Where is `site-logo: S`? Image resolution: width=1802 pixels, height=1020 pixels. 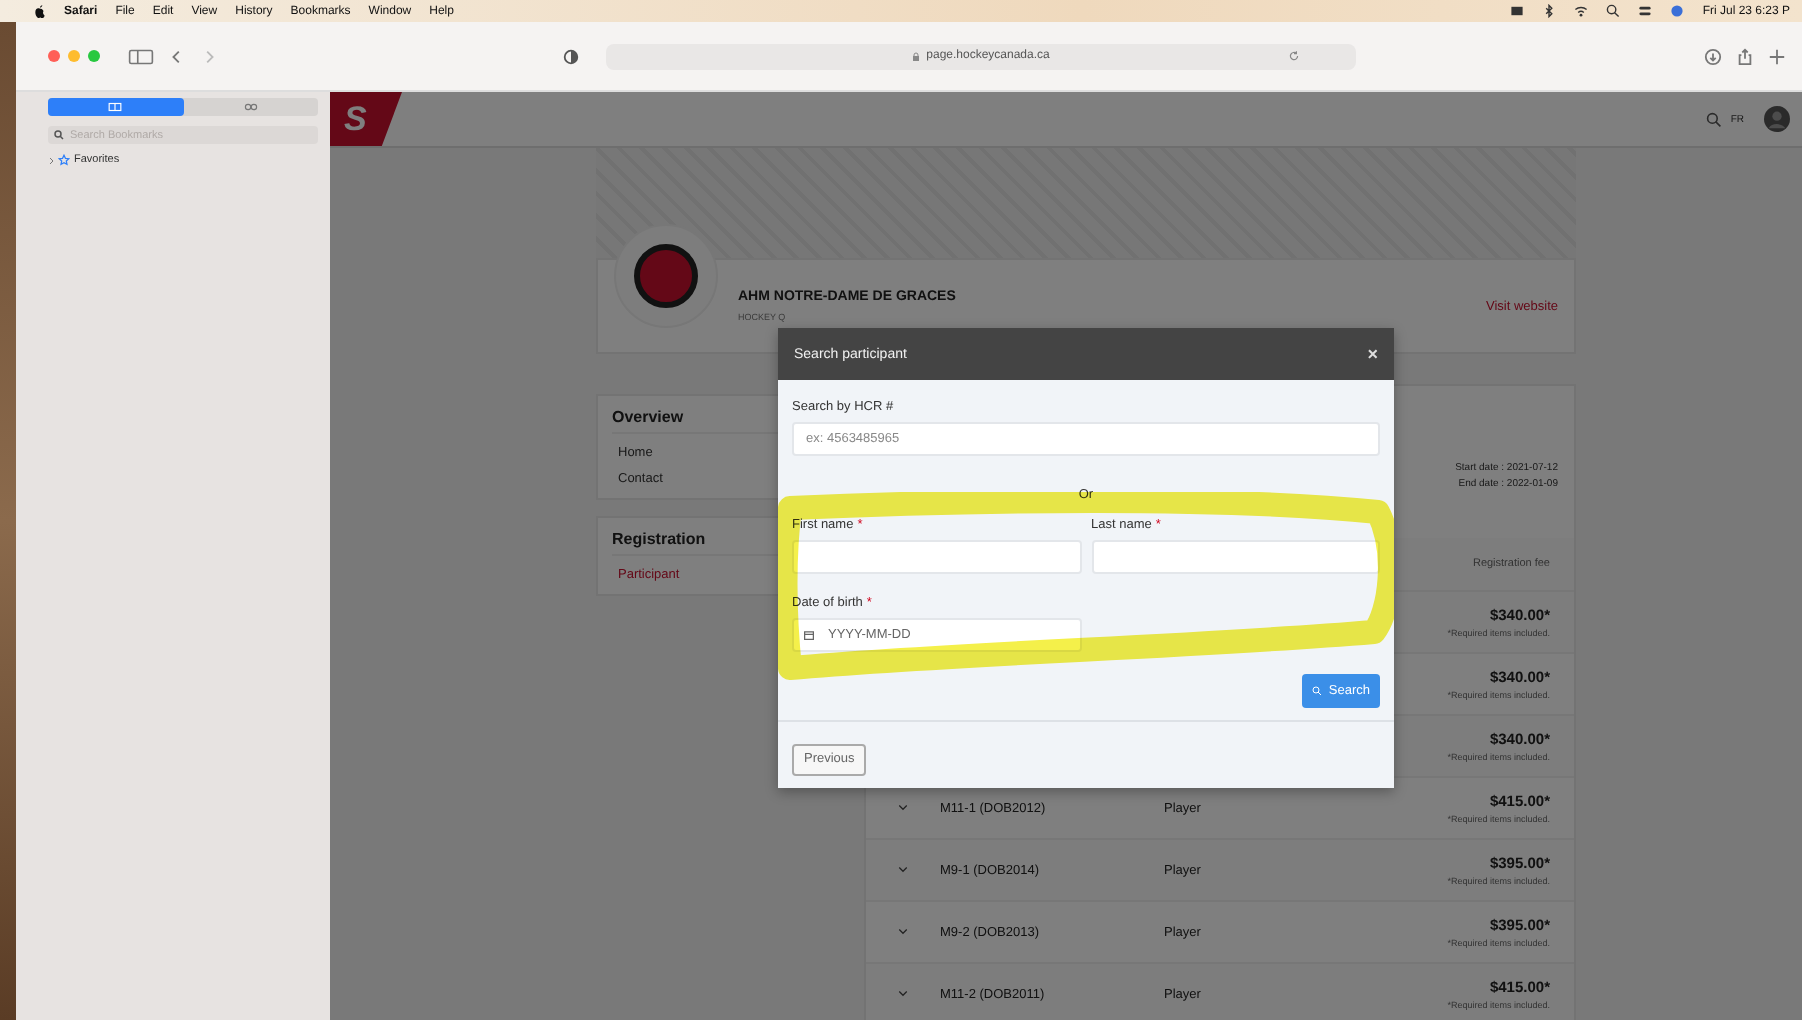
site-logo: S is located at coordinates (366, 119).